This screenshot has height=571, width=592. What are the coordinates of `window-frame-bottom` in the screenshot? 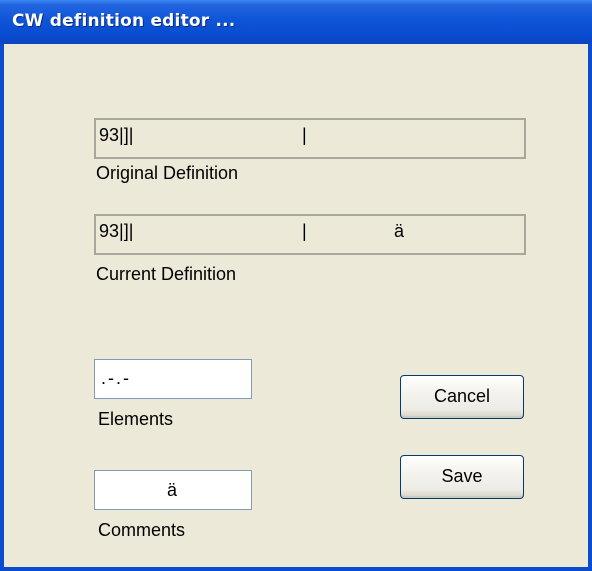 It's located at (296, 569).